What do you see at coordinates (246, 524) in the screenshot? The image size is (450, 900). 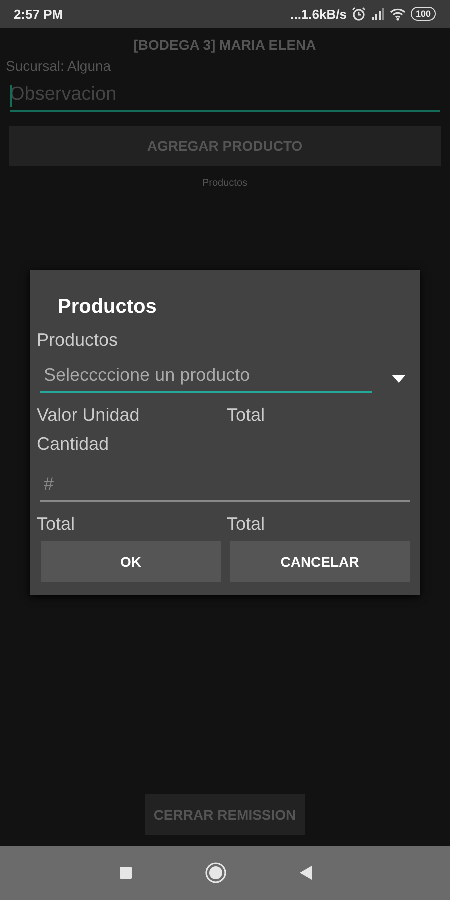 I see `total-value: Total` at bounding box center [246, 524].